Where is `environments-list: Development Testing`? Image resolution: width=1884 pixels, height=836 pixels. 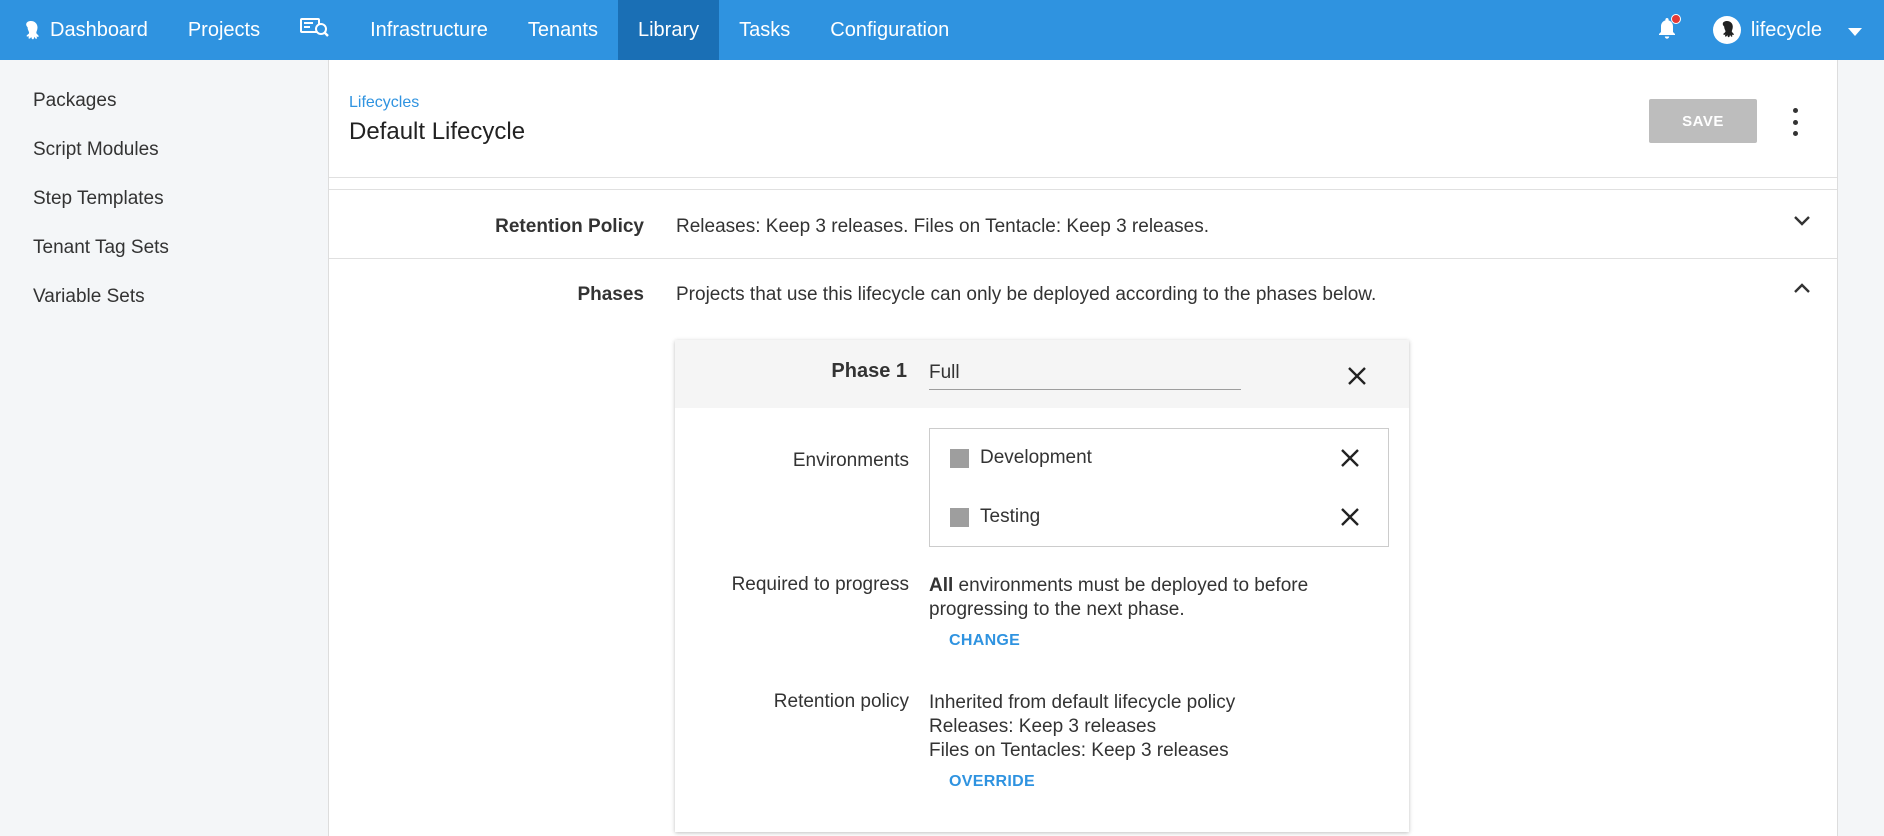
environments-list: Development Testing is located at coordinates (1159, 487).